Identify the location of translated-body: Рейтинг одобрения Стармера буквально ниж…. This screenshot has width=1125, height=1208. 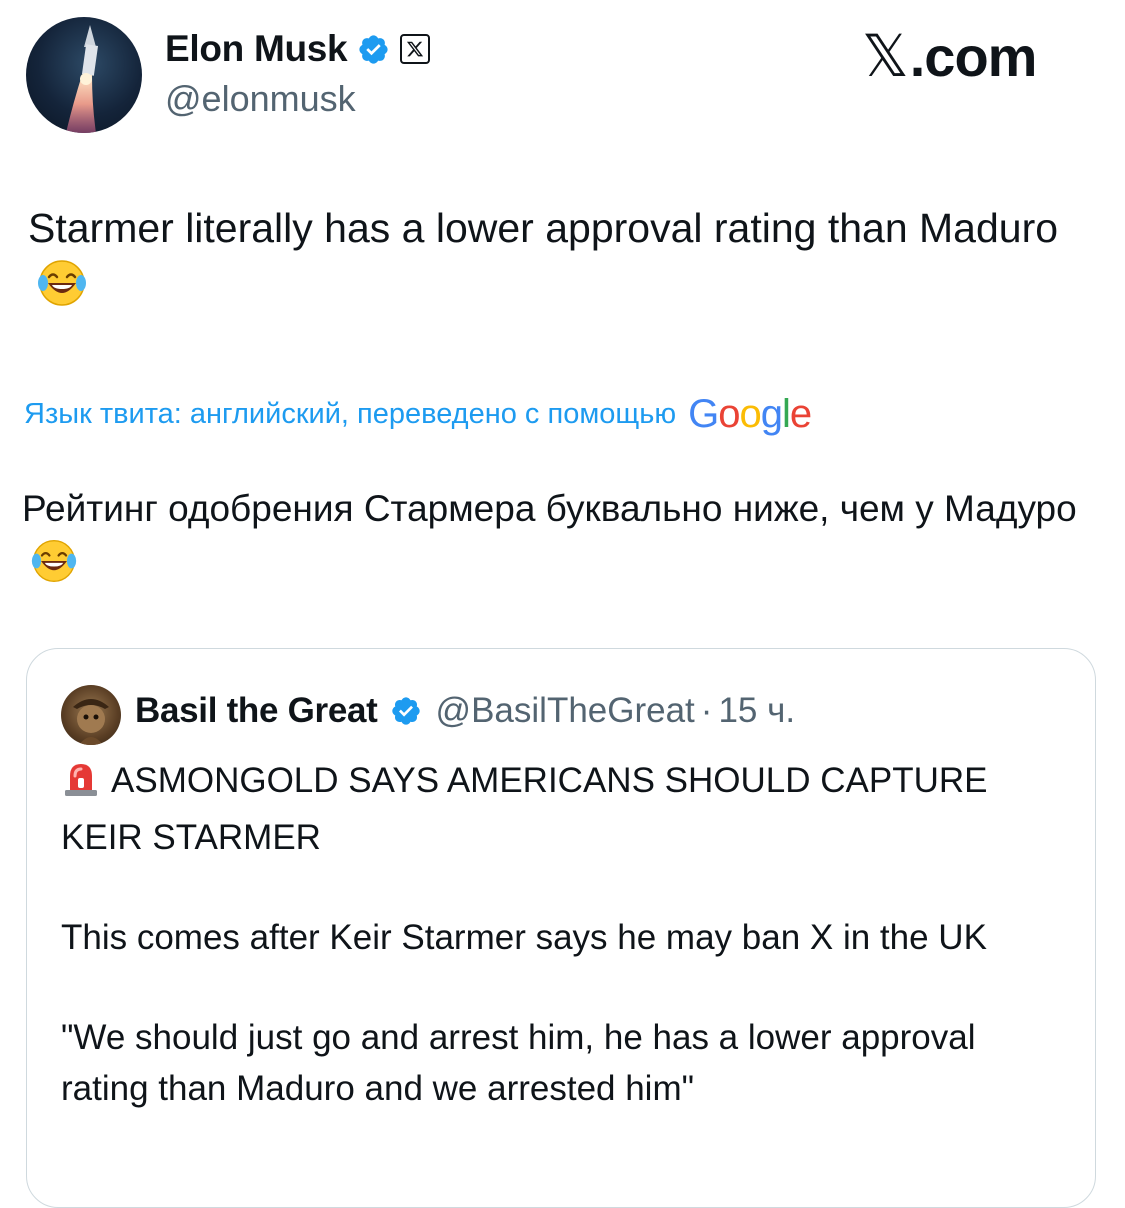
(549, 508).